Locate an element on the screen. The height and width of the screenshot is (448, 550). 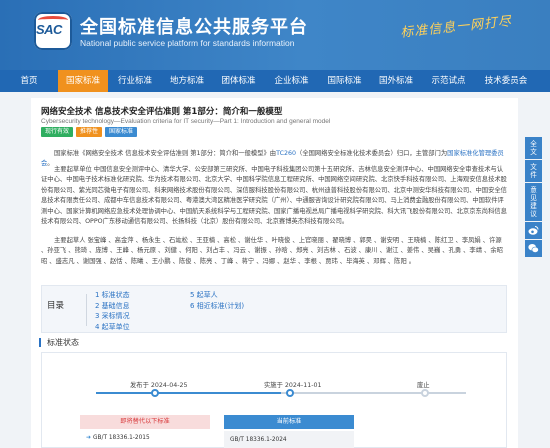
standard-tags: 现行有效 推荐性 国家标准 is located at coordinates (89, 132).